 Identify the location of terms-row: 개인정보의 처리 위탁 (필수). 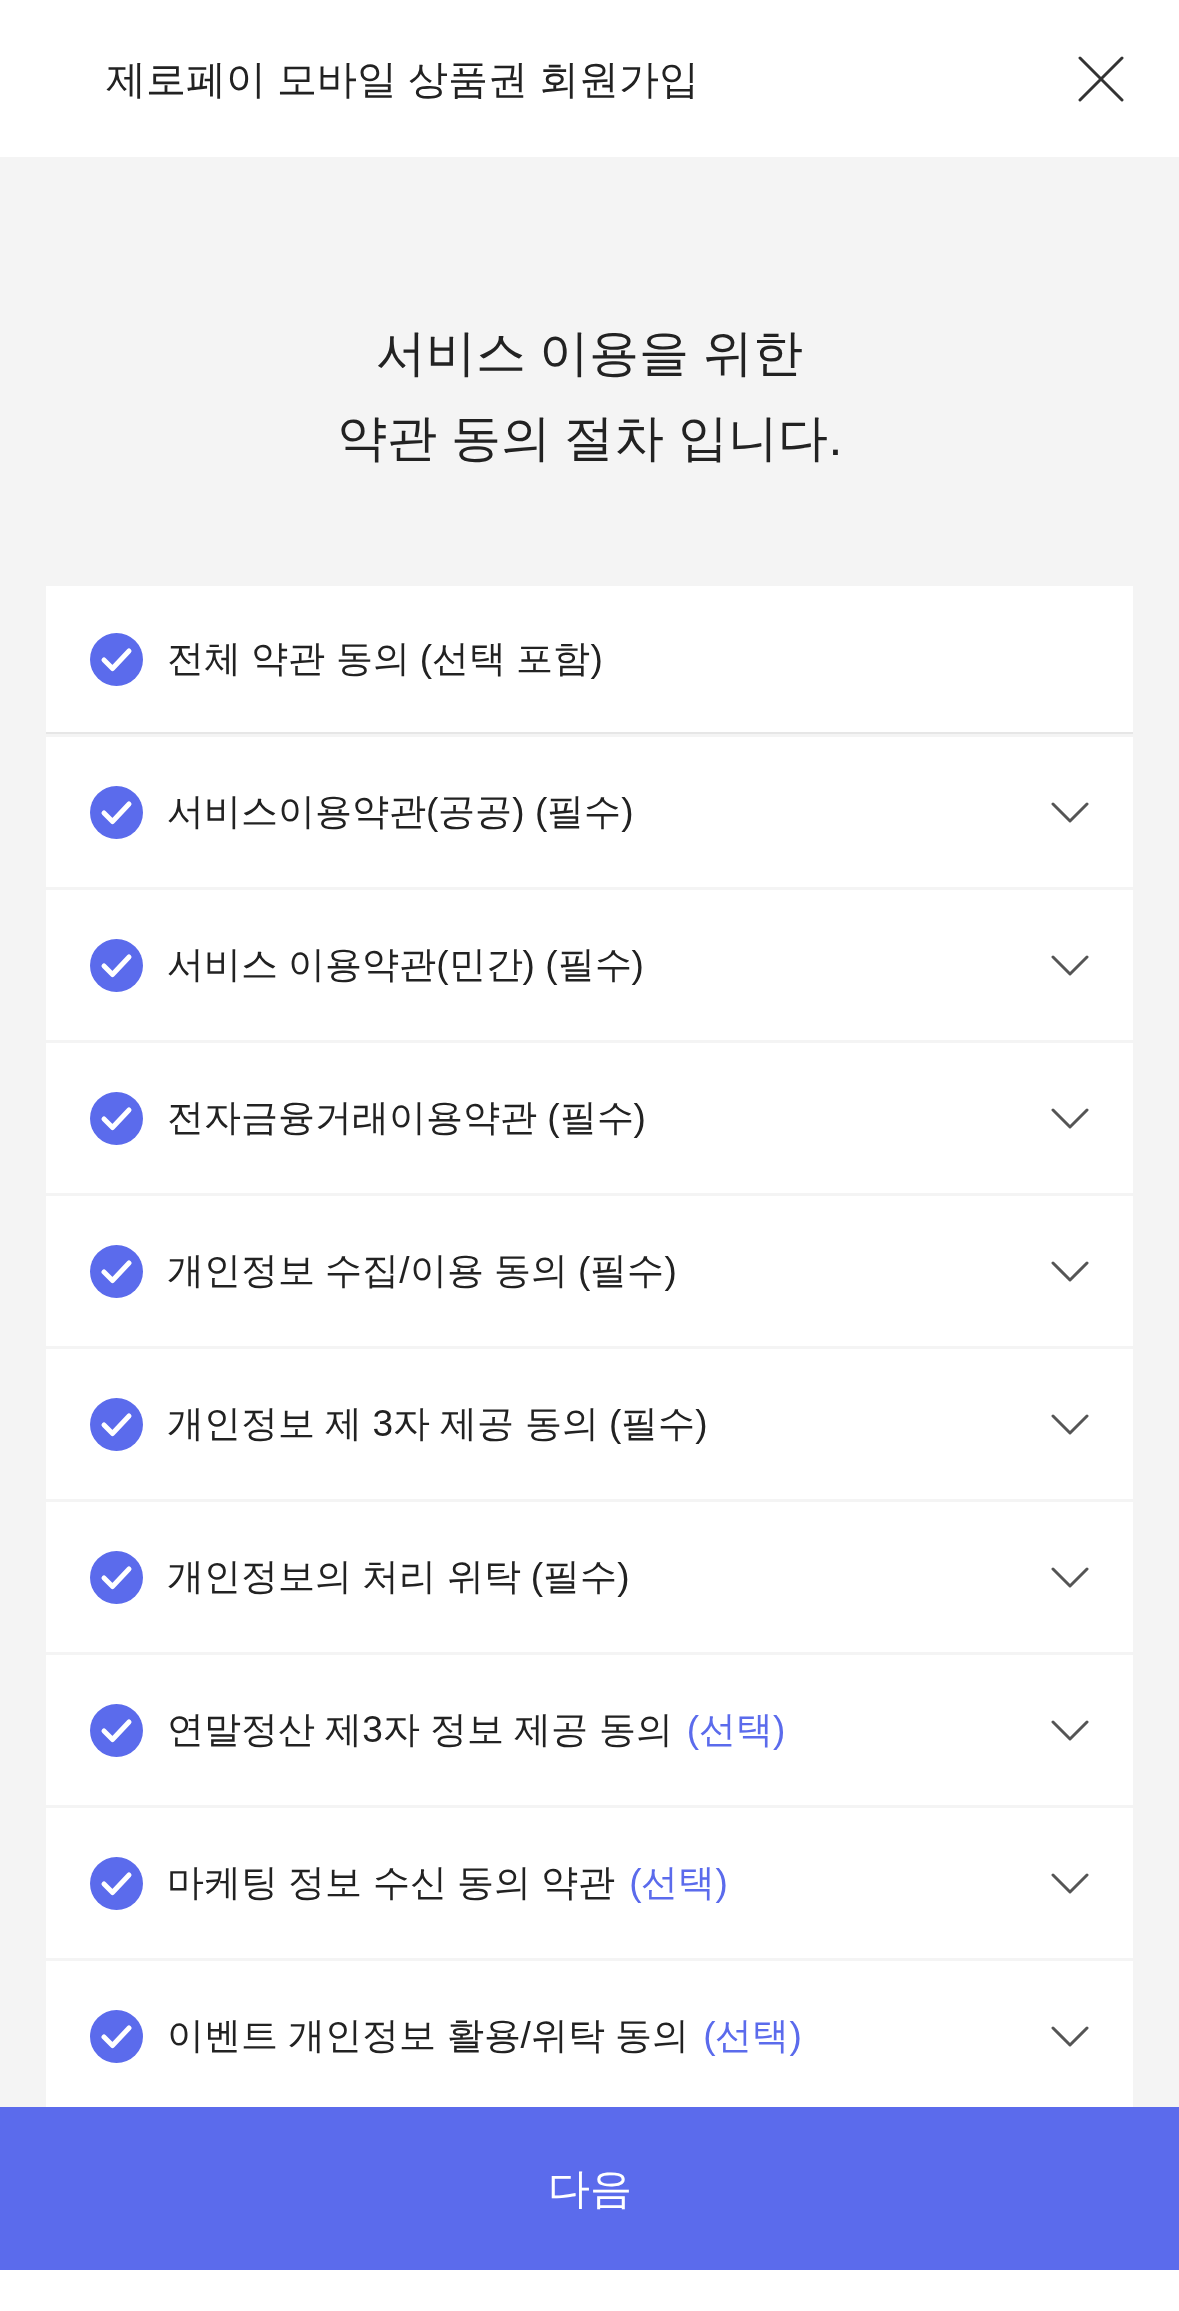
(589, 1577).